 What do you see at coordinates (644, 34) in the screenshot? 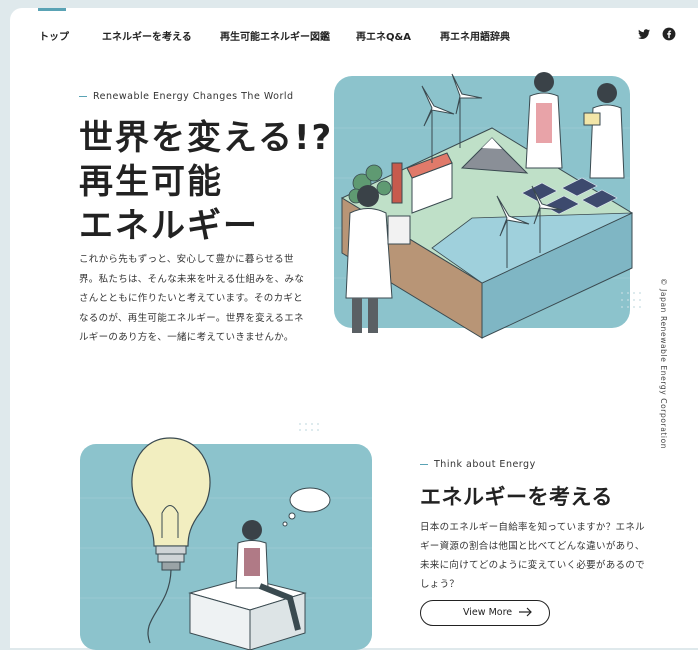
I see `twitter-icon` at bounding box center [644, 34].